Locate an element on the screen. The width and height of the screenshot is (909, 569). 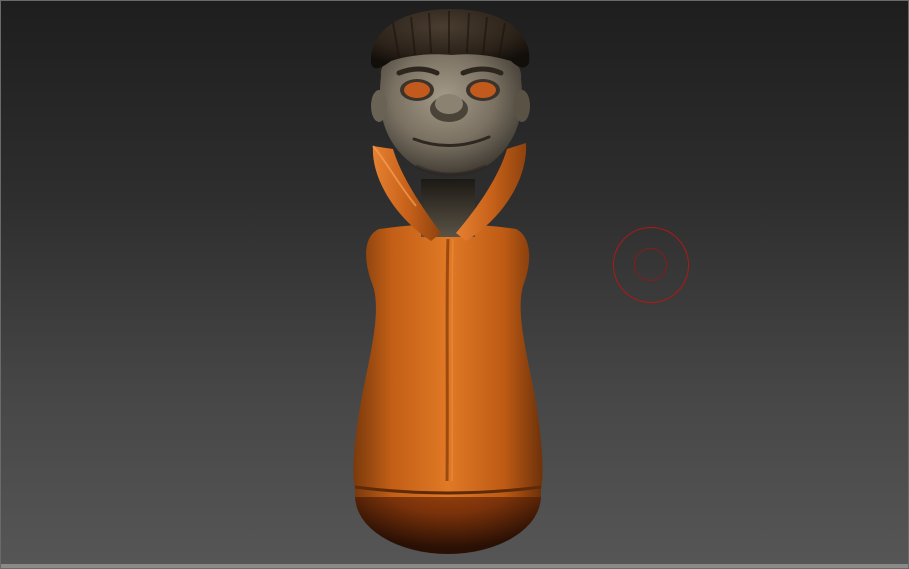
model-jacket is located at coordinates (448, 359).